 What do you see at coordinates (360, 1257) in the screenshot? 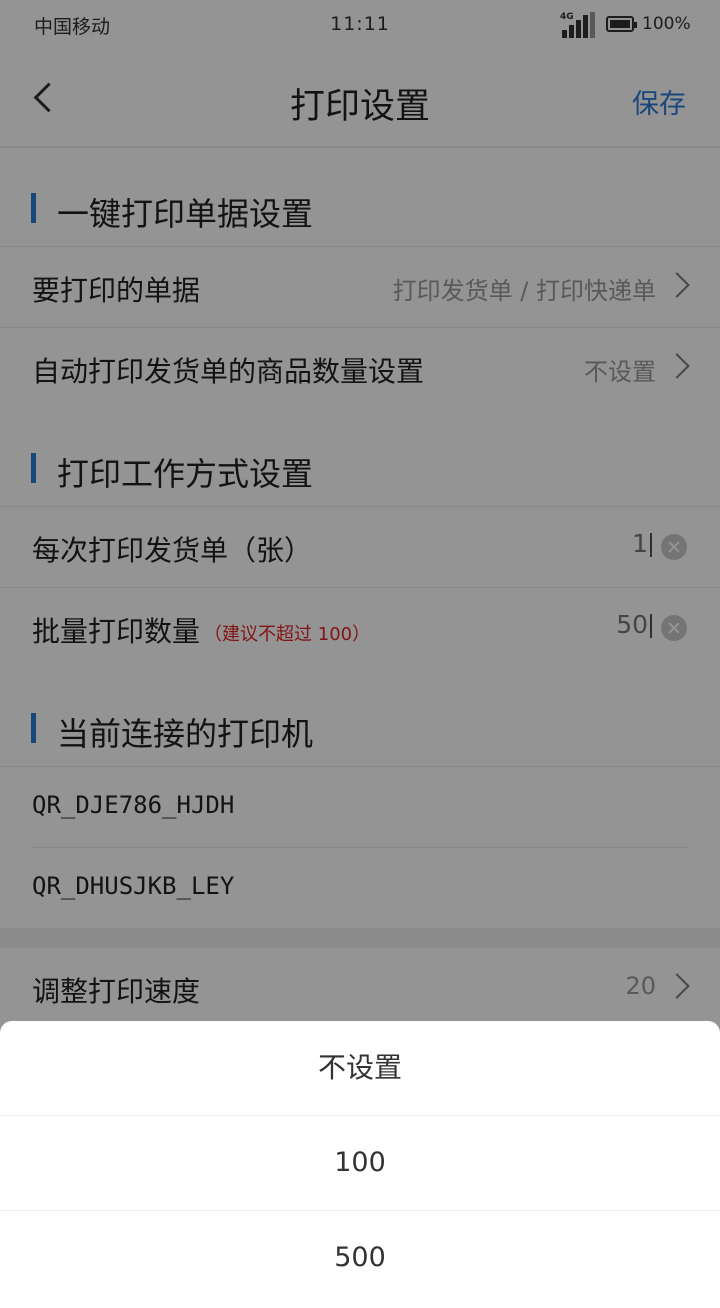
I see `picker-option-500: 500` at bounding box center [360, 1257].